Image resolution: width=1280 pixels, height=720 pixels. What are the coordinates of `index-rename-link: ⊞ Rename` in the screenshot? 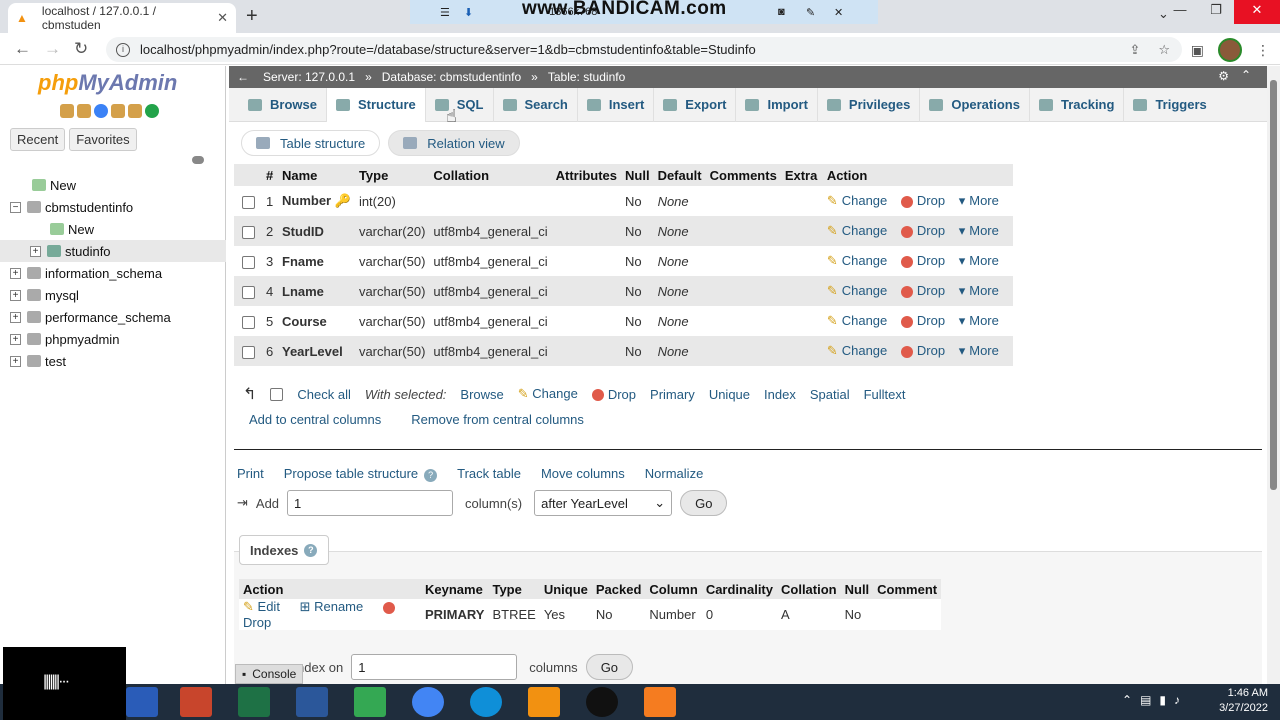 It's located at (332, 606).